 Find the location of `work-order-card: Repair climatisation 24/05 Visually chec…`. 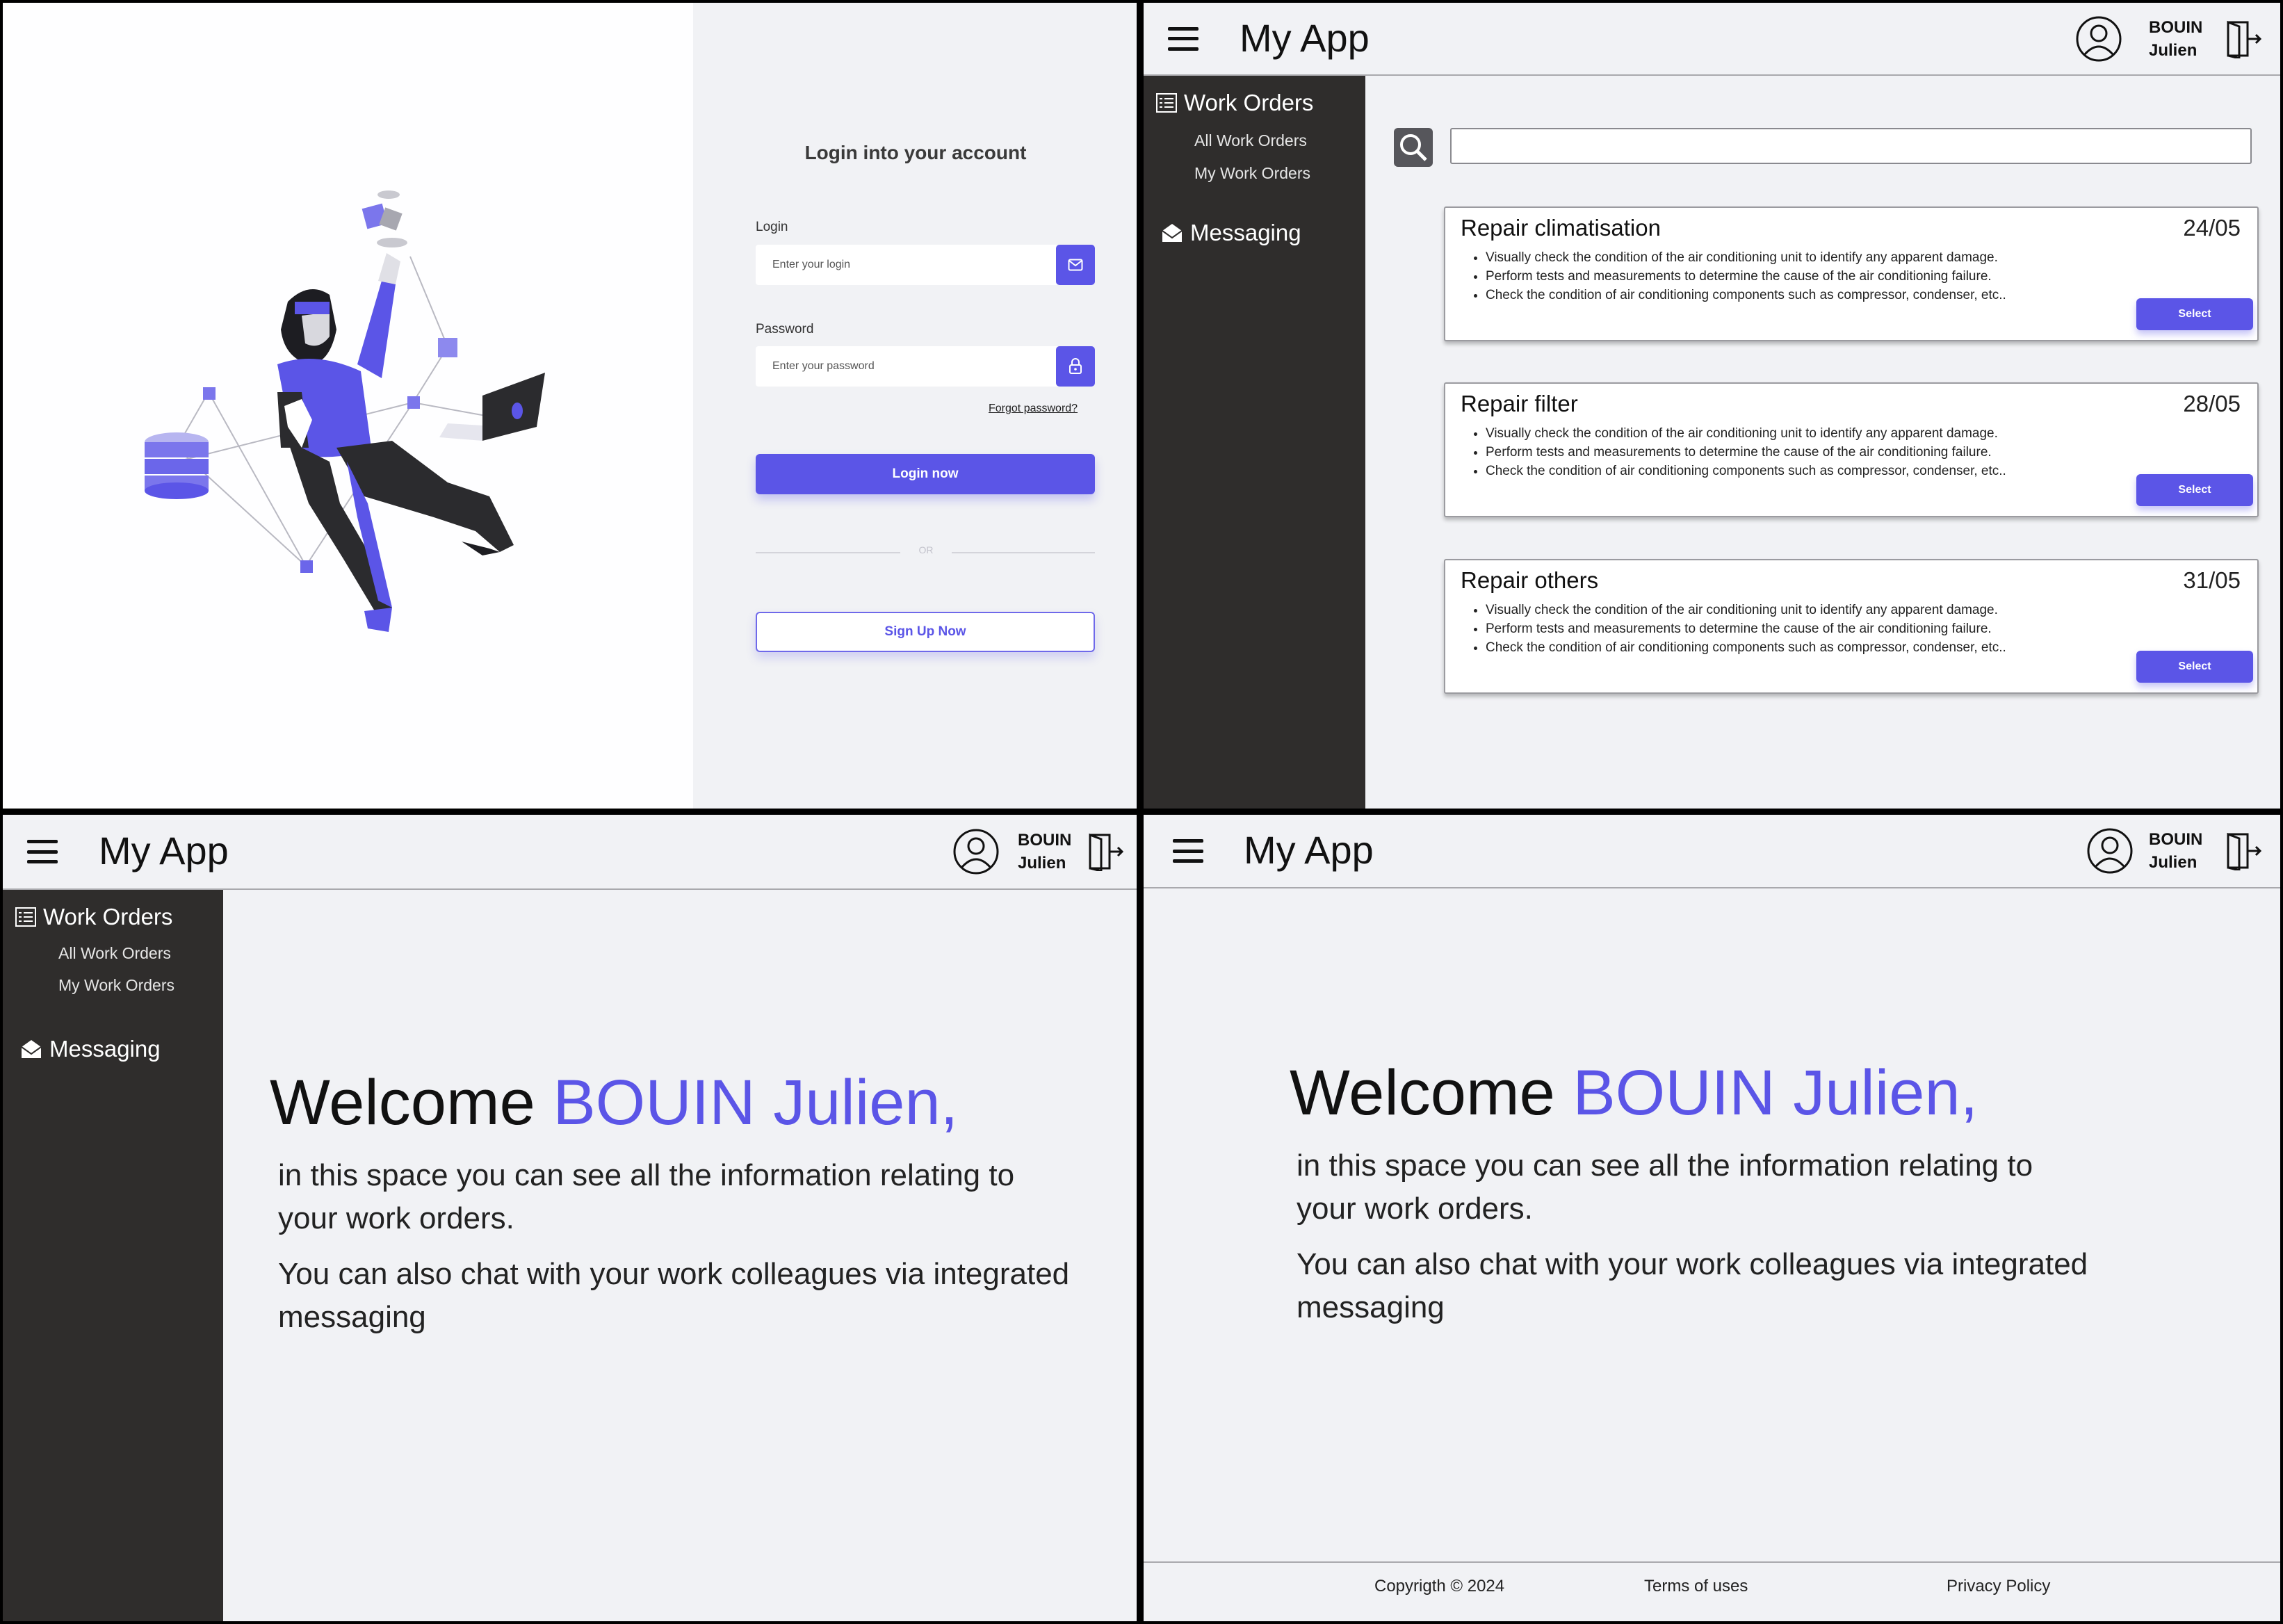

work-order-card: Repair climatisation 24/05 Visually chec… is located at coordinates (1851, 273).